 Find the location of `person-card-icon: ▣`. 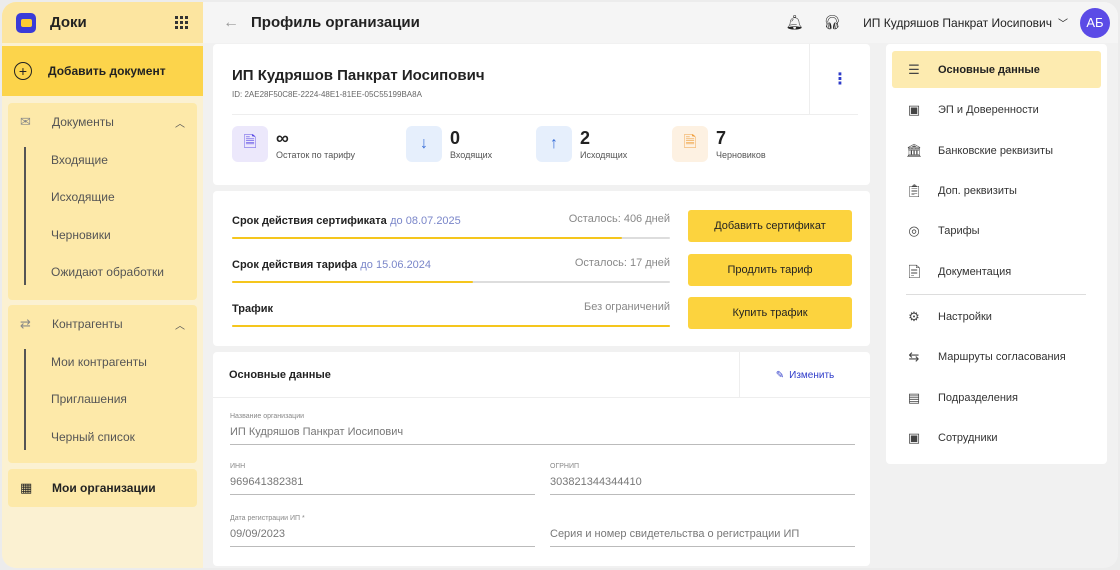

person-card-icon: ▣ is located at coordinates (914, 437).